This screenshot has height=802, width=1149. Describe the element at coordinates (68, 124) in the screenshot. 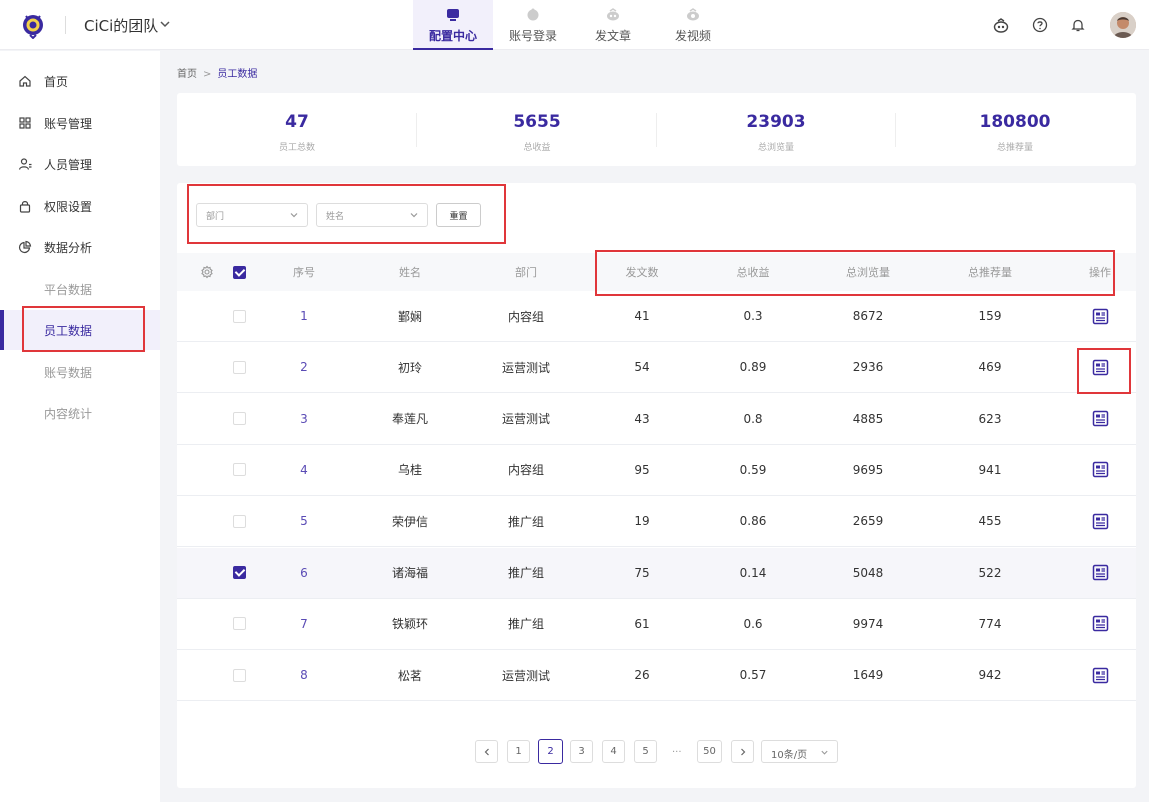

I see `sidebar-item-label: 账号管理` at that location.